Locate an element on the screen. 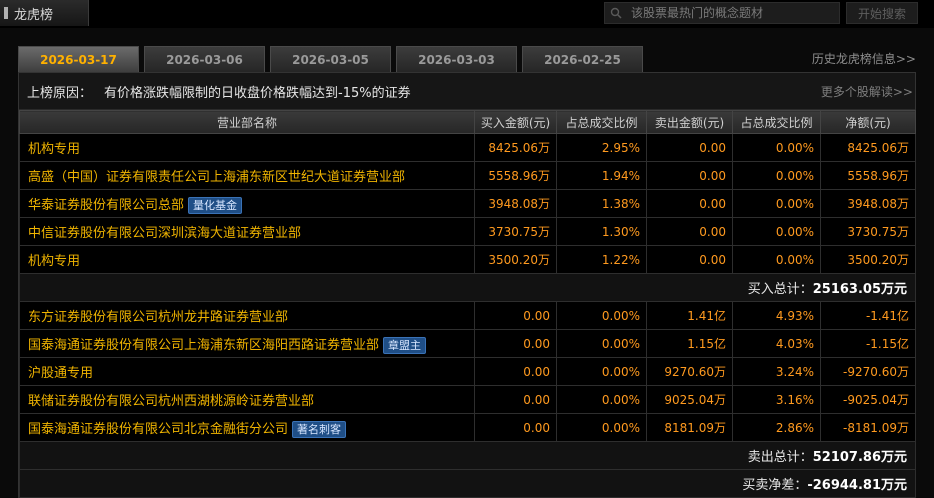 The image size is (934, 498). sell-amount-cell: 8181.09万 is located at coordinates (689, 427).